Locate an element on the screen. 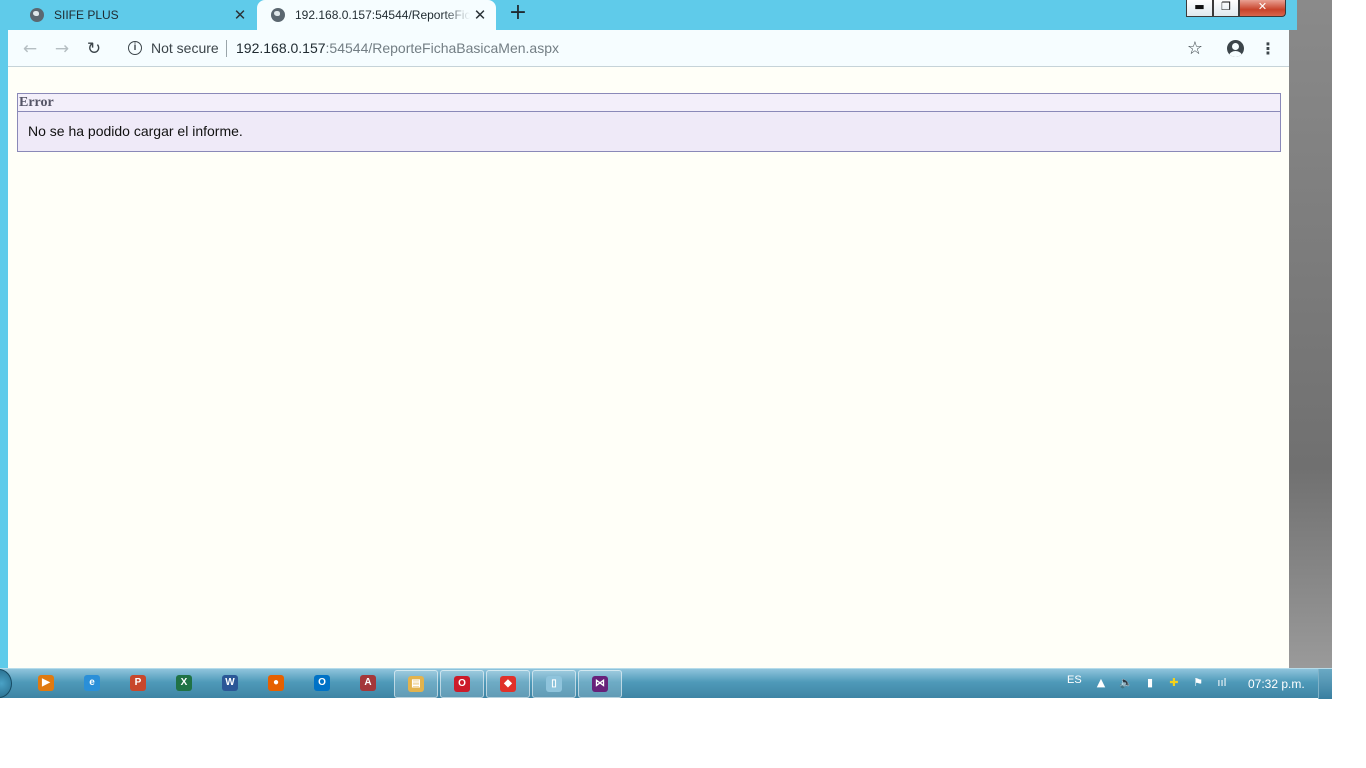 The image size is (1366, 768). tab-siife-plus: SIIFE PLUS ✕ is located at coordinates (136, 15).